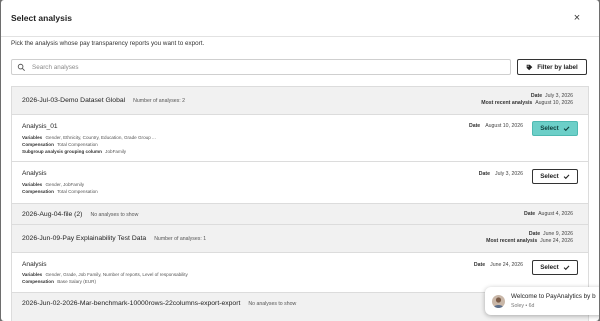 The image size is (600, 321). What do you see at coordinates (523, 306) in the screenshot?
I see `chat-sender: Soley • 6d` at bounding box center [523, 306].